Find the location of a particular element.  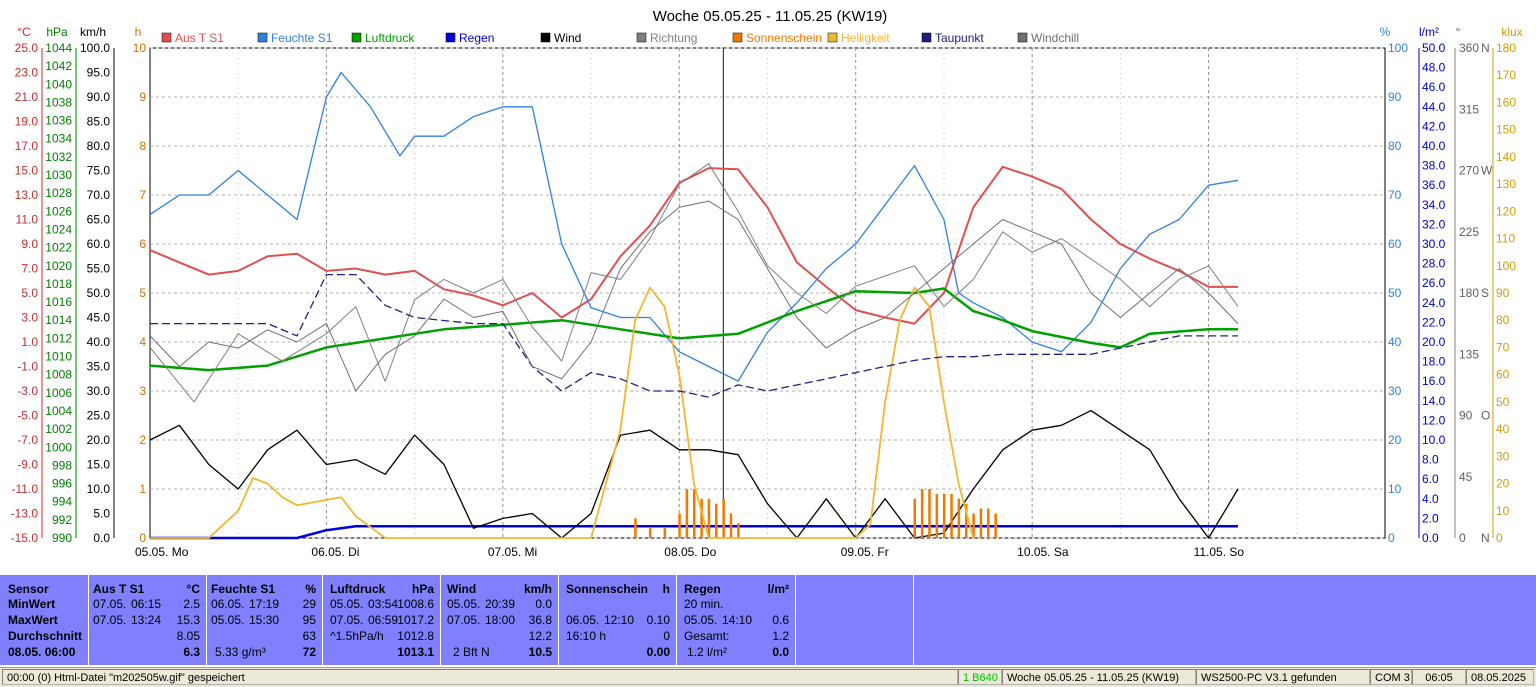

rain-axis-tick: 48.0 is located at coordinates (1434, 68).